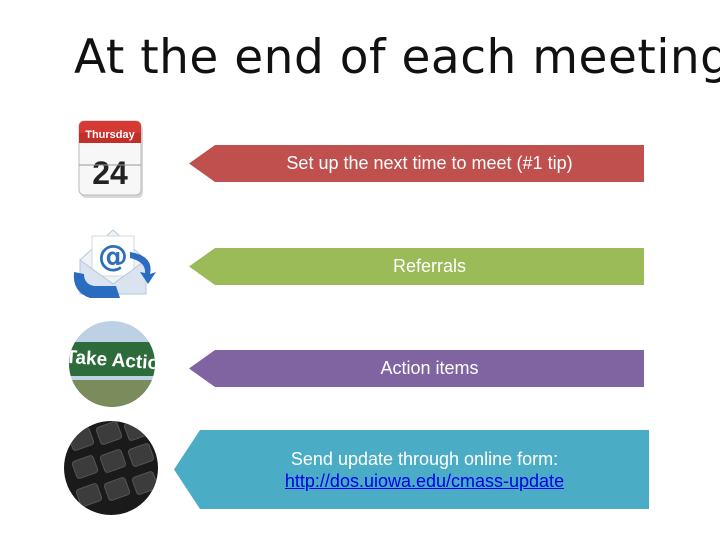 This screenshot has width=720, height=540. What do you see at coordinates (424, 458) in the screenshot?
I see `banner-send-update-text: Send update through online form:` at bounding box center [424, 458].